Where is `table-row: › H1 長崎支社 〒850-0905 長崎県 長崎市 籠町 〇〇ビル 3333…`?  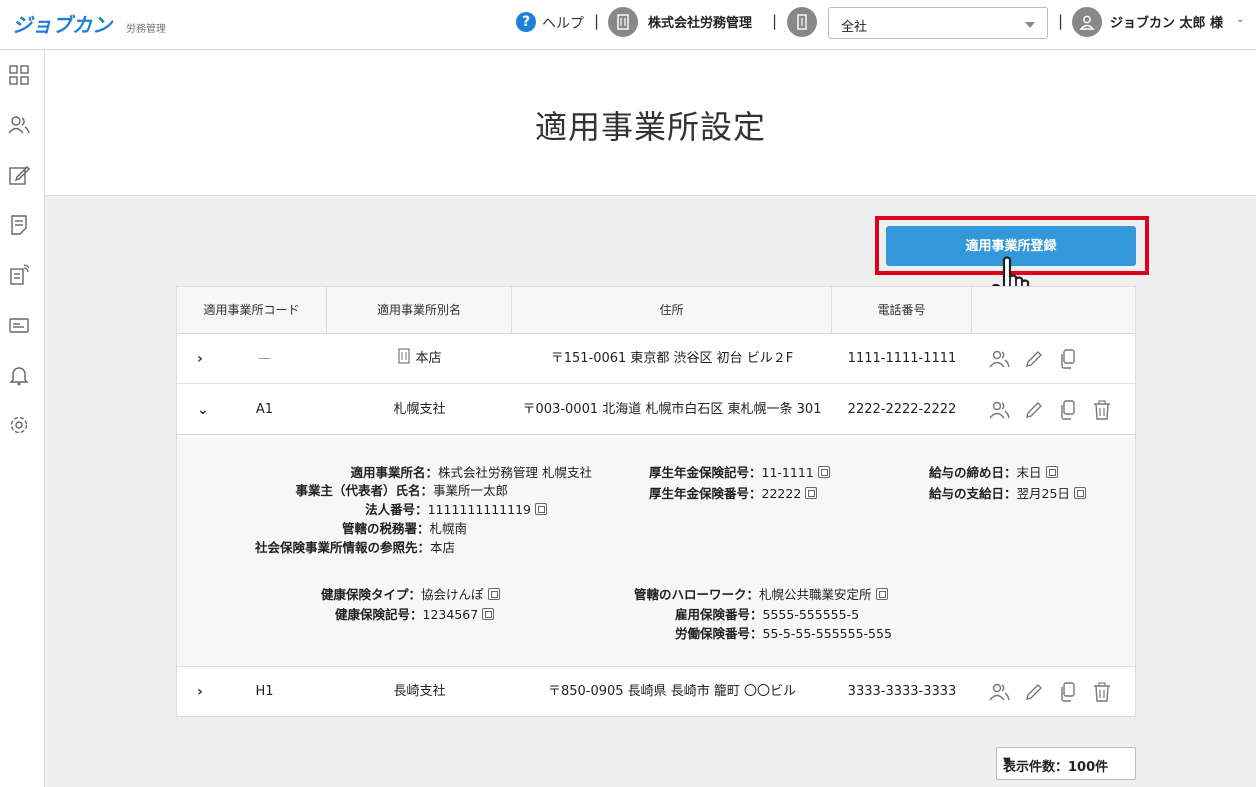
table-row: › H1 長崎支社 〒850-0905 長崎県 長崎市 籠町 〇〇ビル 3333… is located at coordinates (656, 692).